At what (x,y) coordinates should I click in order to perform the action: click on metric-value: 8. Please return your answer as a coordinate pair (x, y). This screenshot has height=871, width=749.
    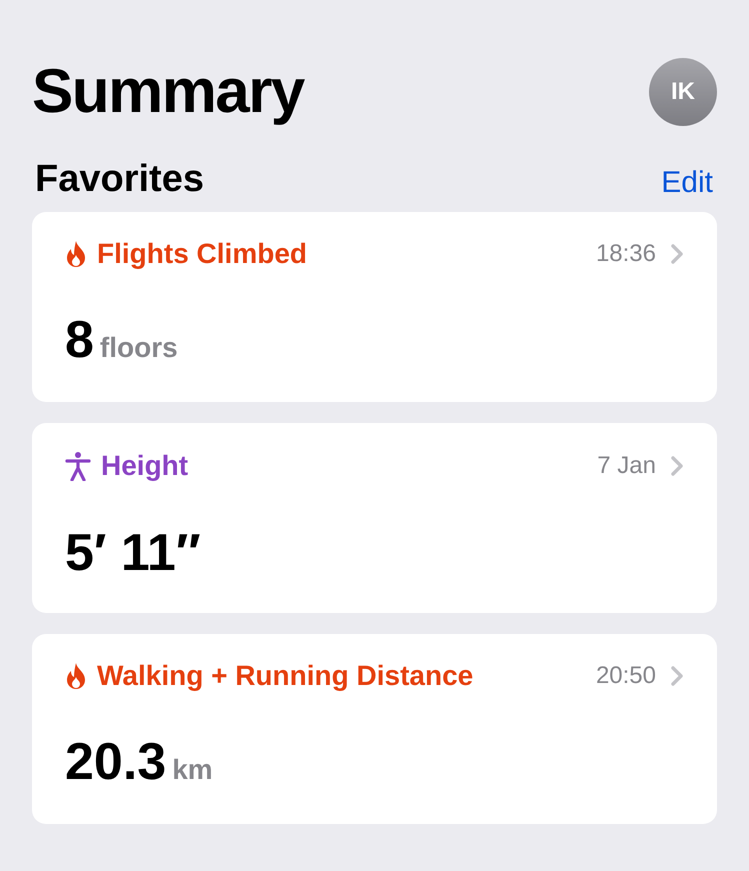
    Looking at the image, I should click on (79, 340).